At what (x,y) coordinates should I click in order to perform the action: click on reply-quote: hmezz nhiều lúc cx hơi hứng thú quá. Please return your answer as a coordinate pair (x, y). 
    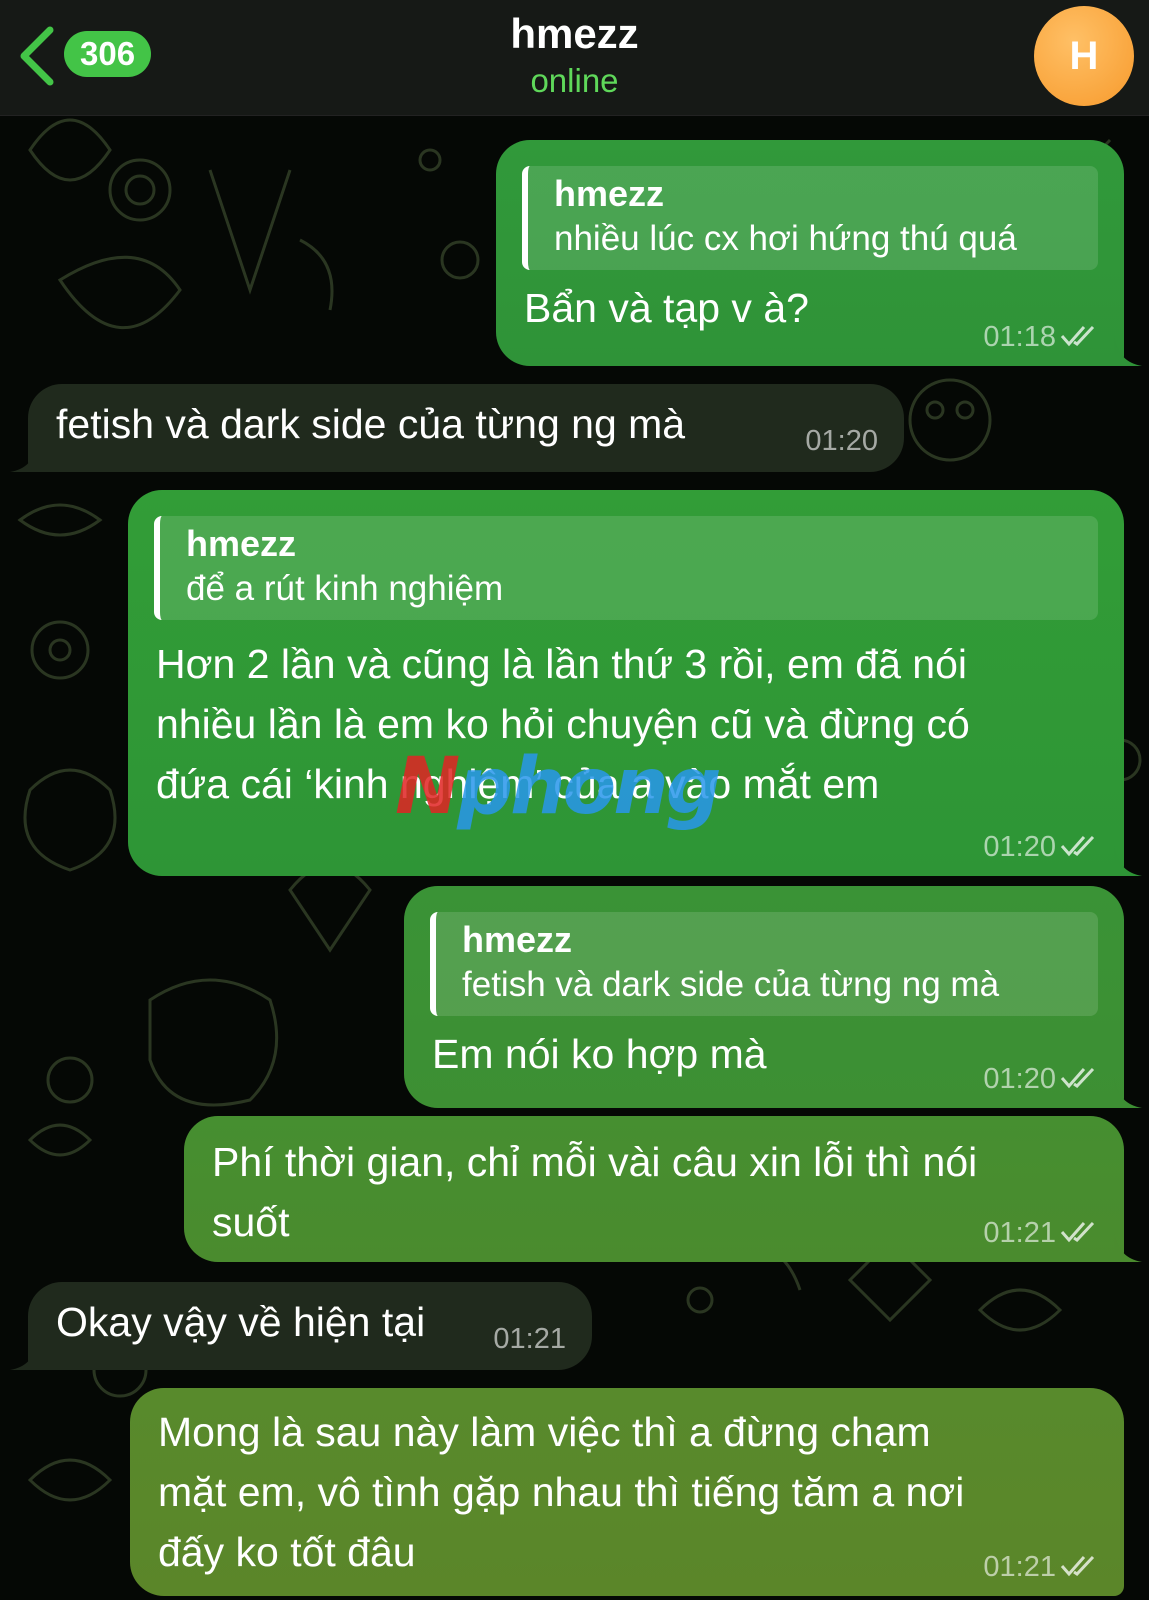
    Looking at the image, I should click on (810, 218).